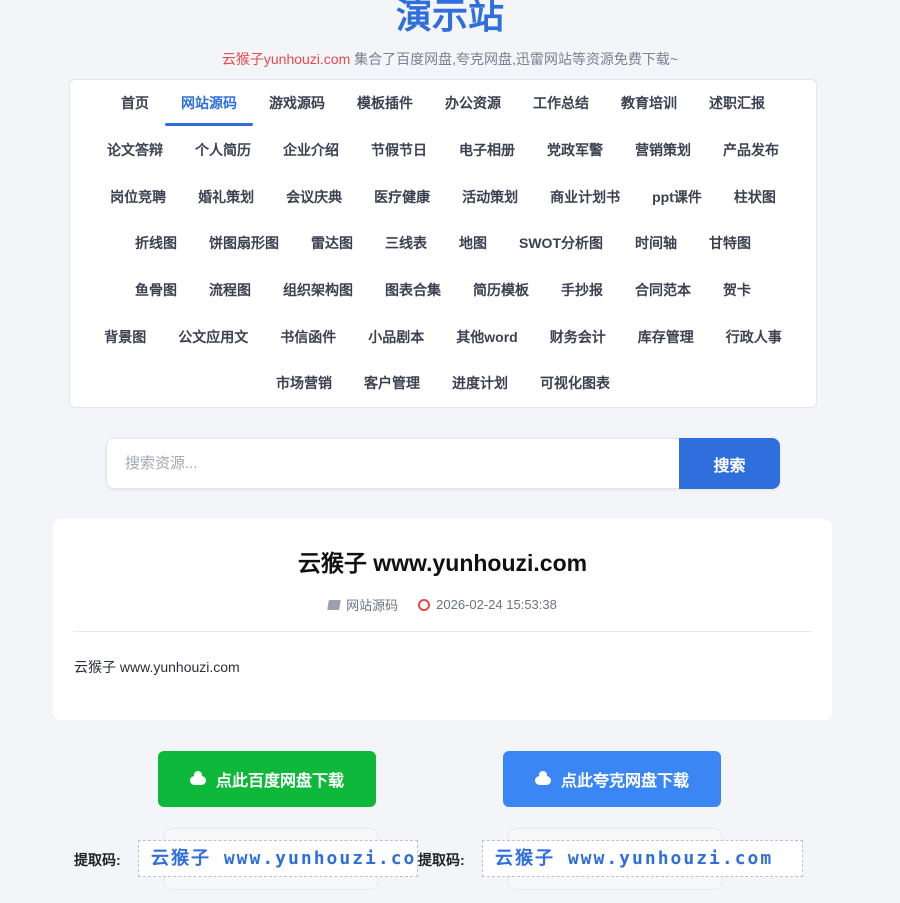 The height and width of the screenshot is (903, 900). What do you see at coordinates (578, 337) in the screenshot?
I see `nav-item: 财务会计` at bounding box center [578, 337].